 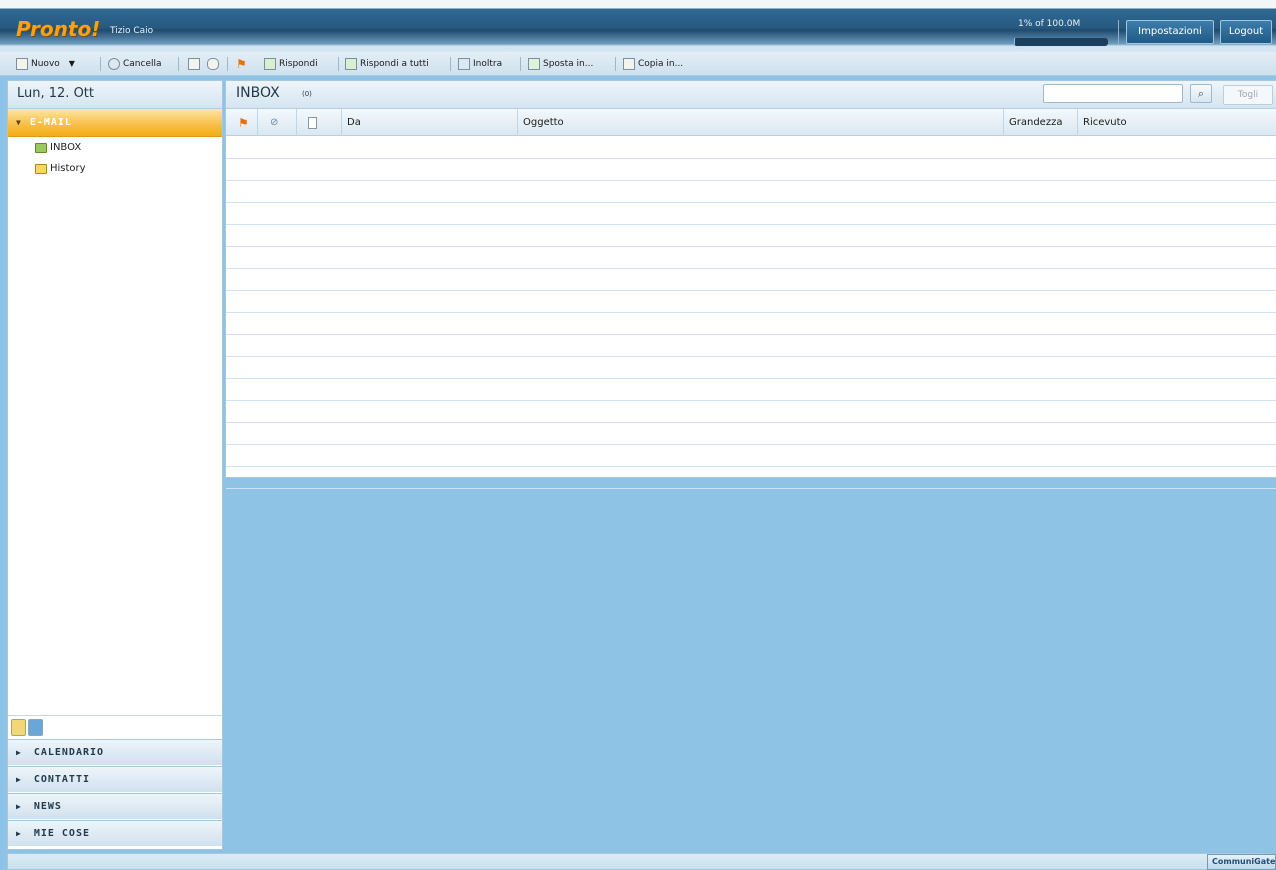 What do you see at coordinates (47, 806) in the screenshot?
I see `section-label: NEWS` at bounding box center [47, 806].